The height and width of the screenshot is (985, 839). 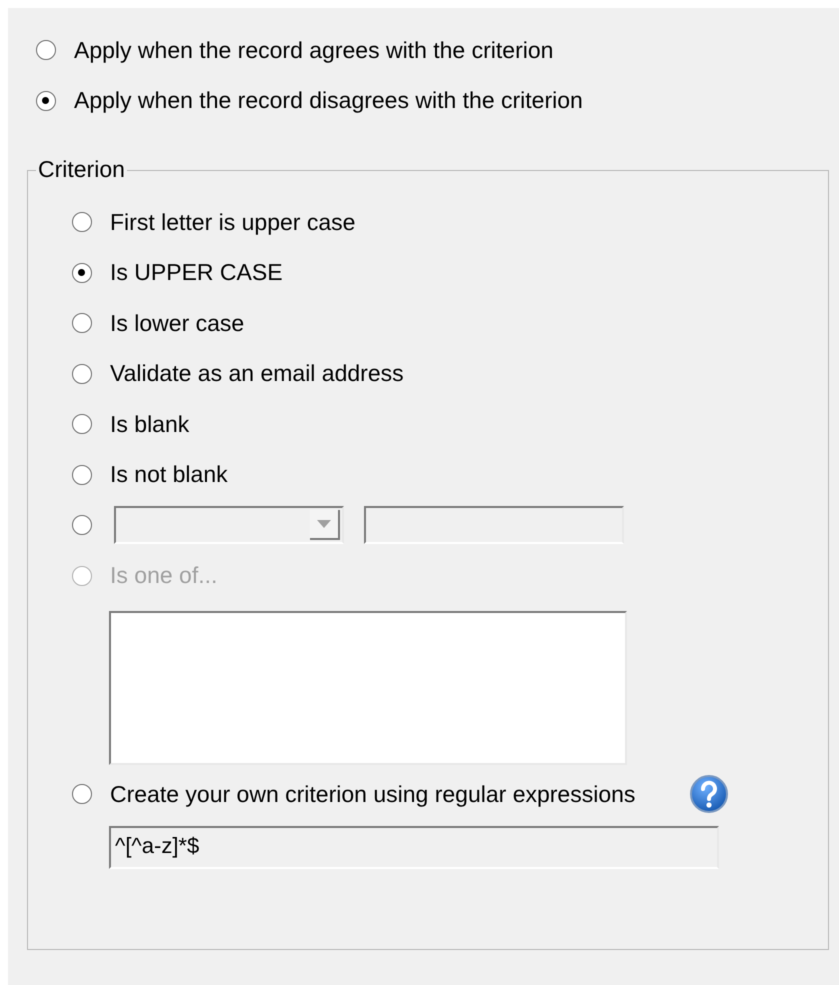 What do you see at coordinates (169, 474) in the screenshot?
I see `option-label: Is not blank` at bounding box center [169, 474].